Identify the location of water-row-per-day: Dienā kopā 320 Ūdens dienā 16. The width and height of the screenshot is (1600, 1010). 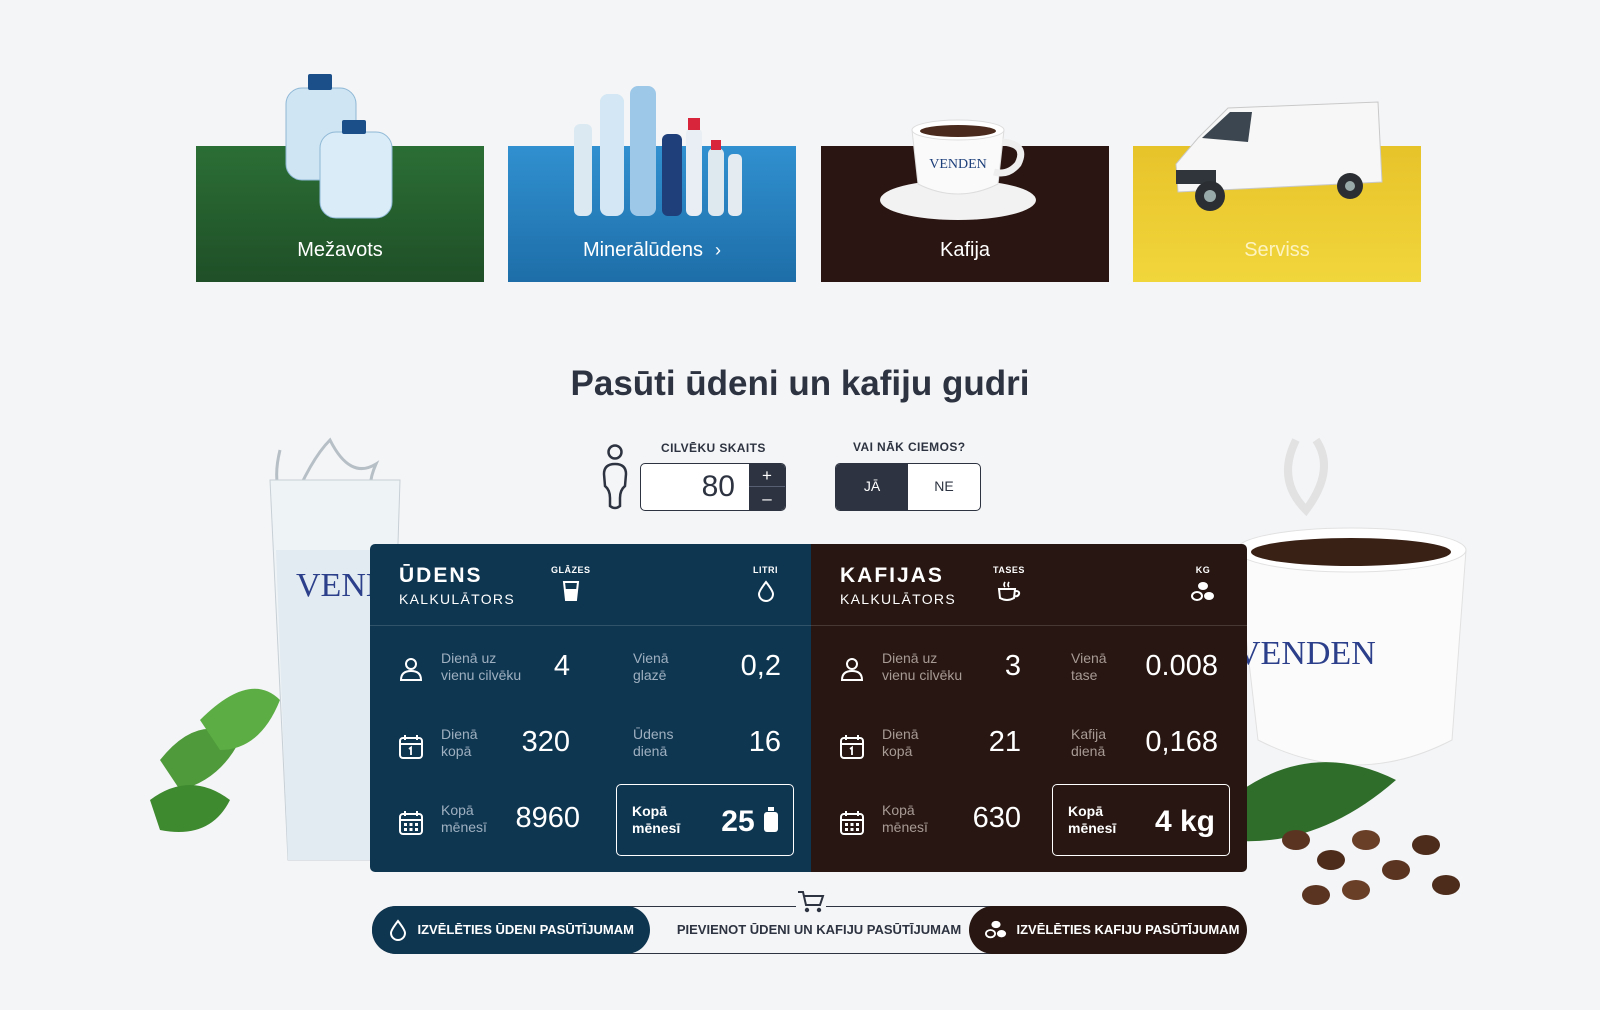
(590, 746).